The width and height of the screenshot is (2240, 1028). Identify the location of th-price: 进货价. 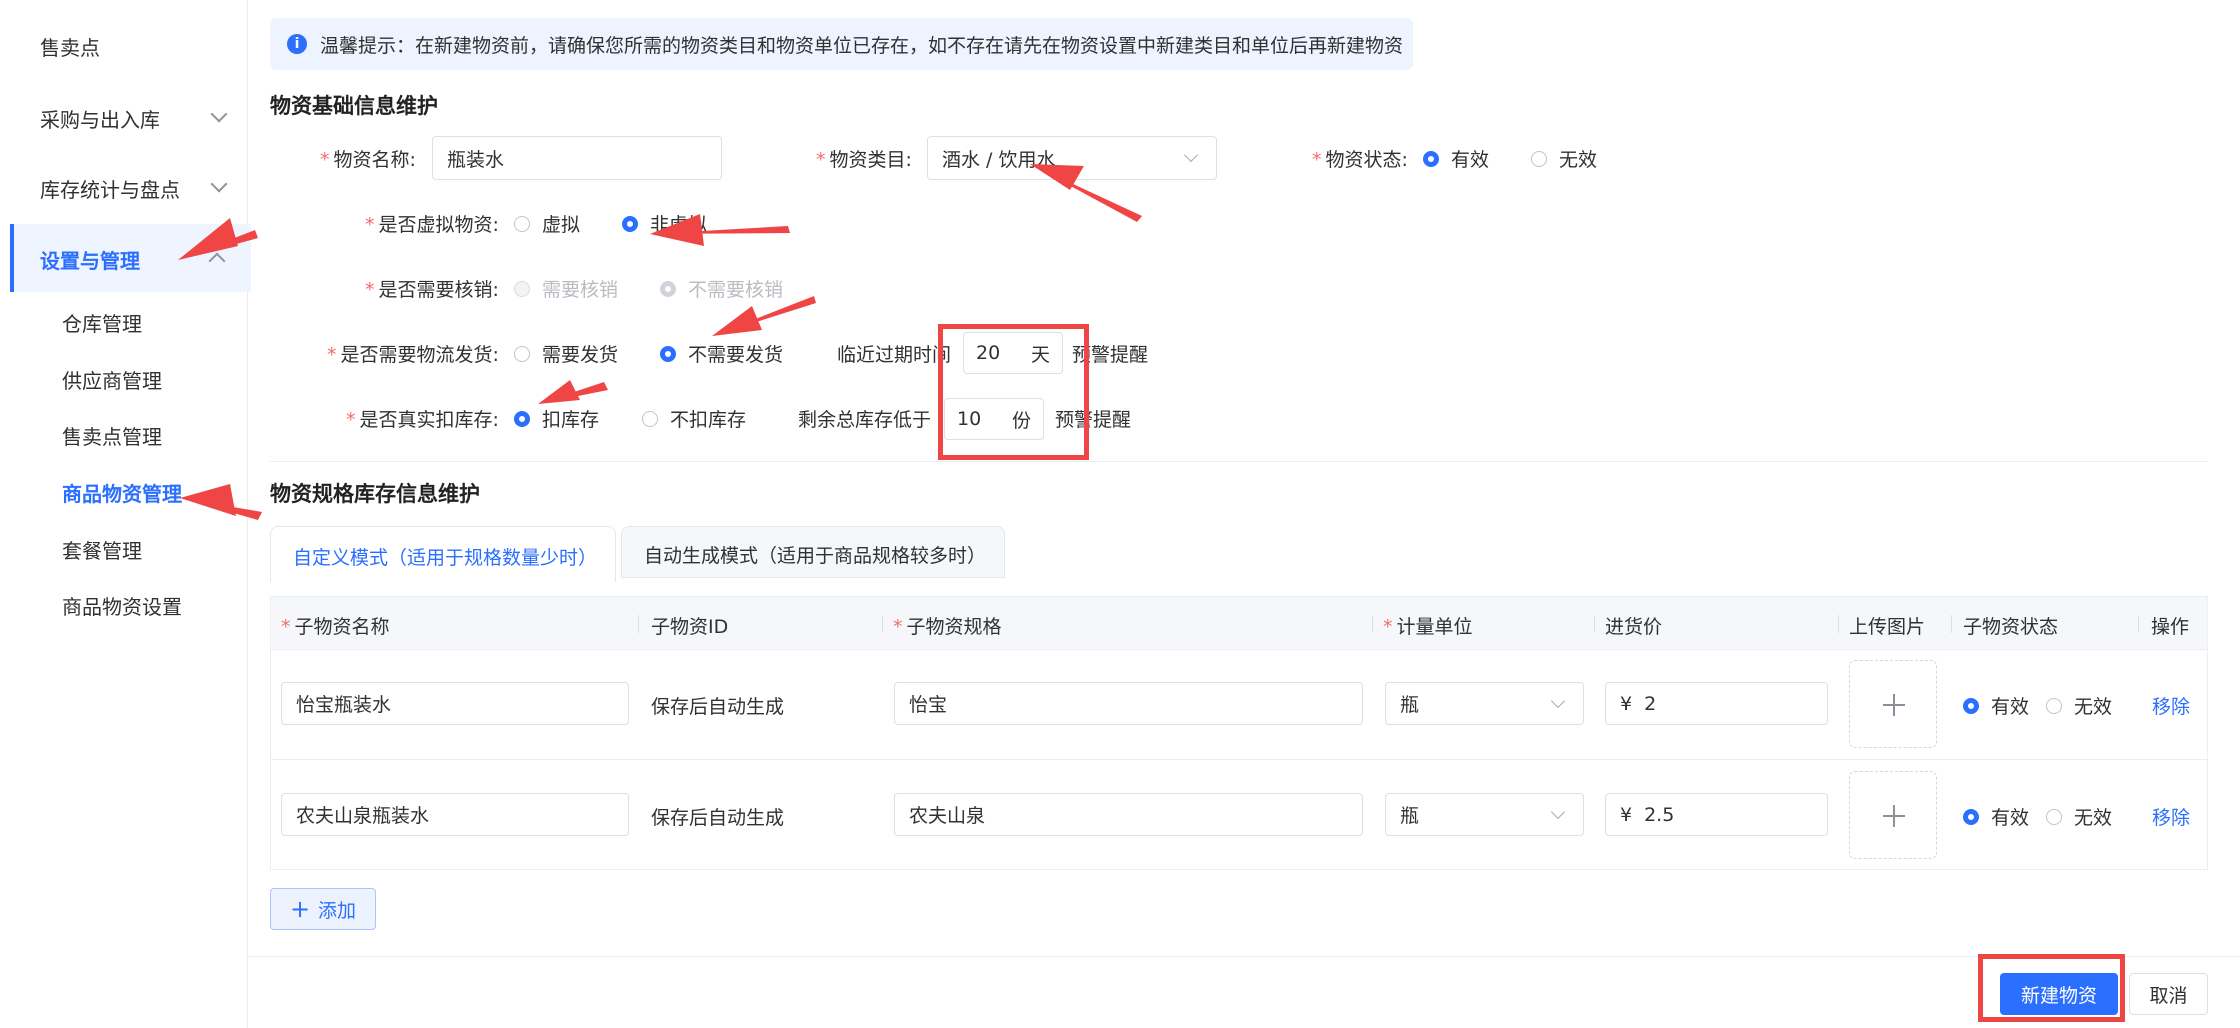
(1634, 627).